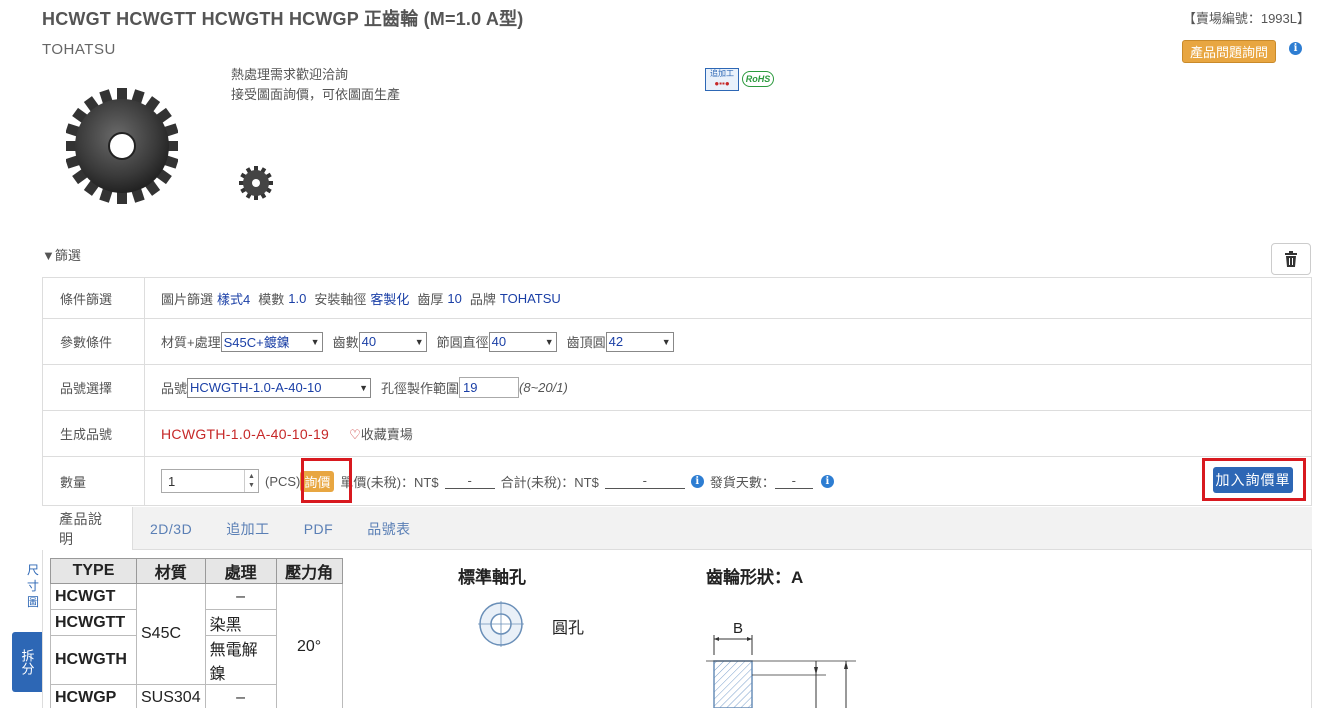 This screenshot has height=708, width=1328. I want to click on tab-2d-3d: 2D/3D, so click(171, 528).